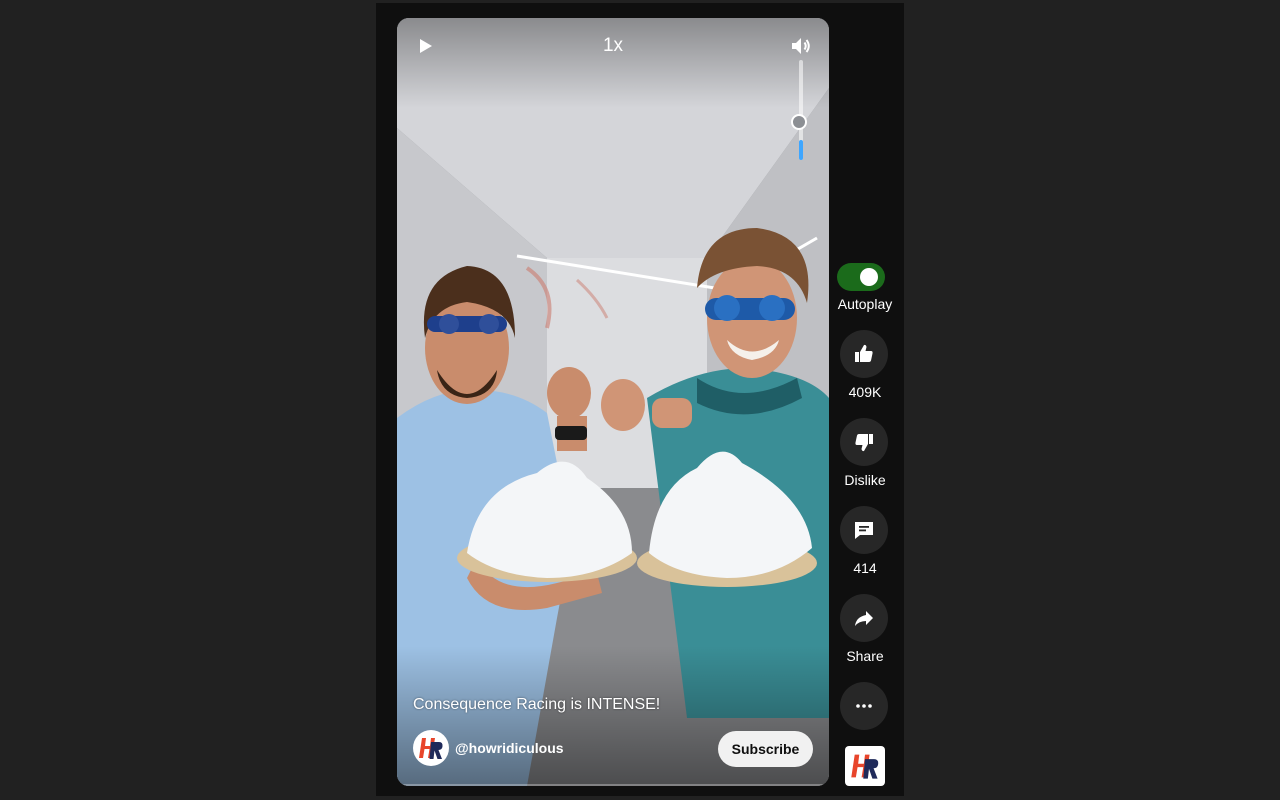  Describe the element at coordinates (613, 63) in the screenshot. I see `top-gradient` at that location.